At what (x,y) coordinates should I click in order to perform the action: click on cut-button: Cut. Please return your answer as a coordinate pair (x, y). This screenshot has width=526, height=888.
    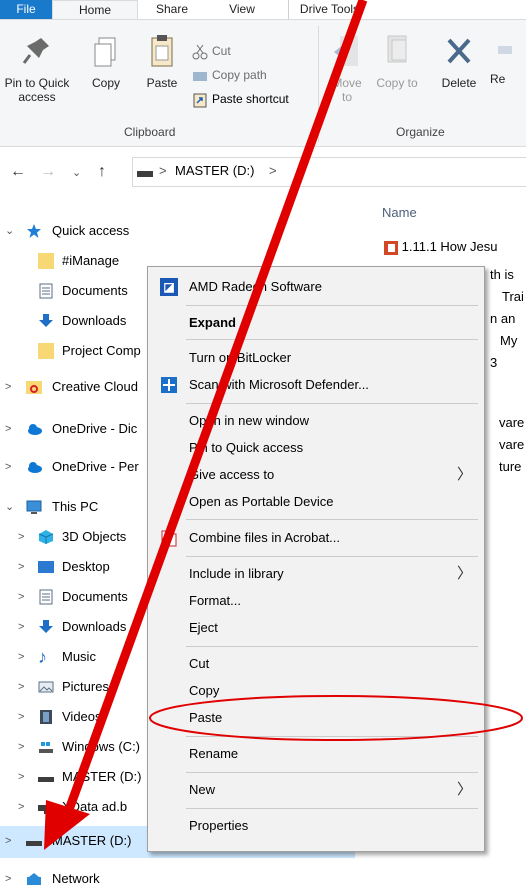
    Looking at the image, I should click on (211, 51).